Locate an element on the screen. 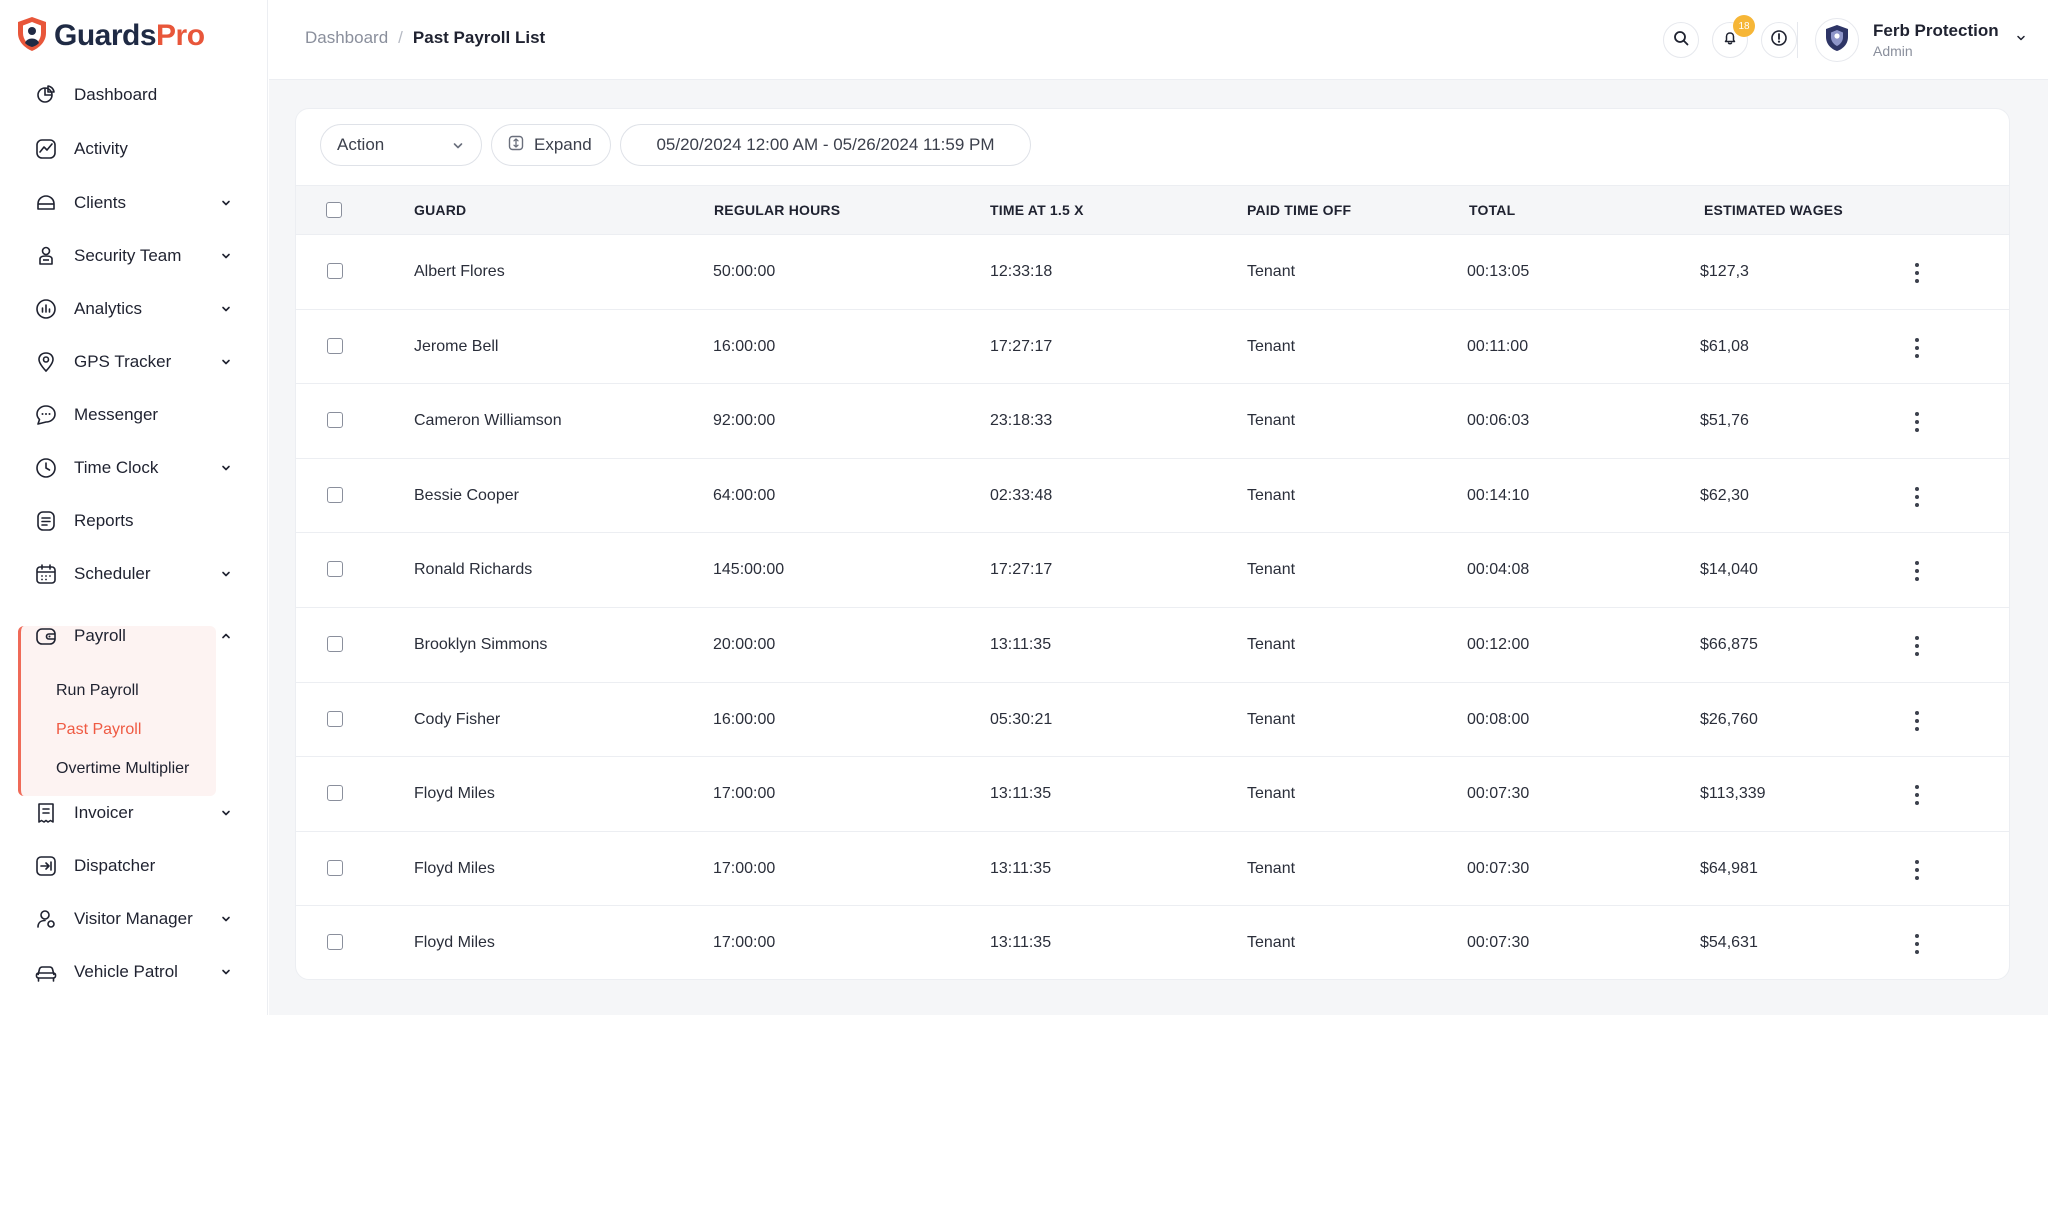 The width and height of the screenshot is (2048, 1207). action-dropdown: Action is located at coordinates (401, 145).